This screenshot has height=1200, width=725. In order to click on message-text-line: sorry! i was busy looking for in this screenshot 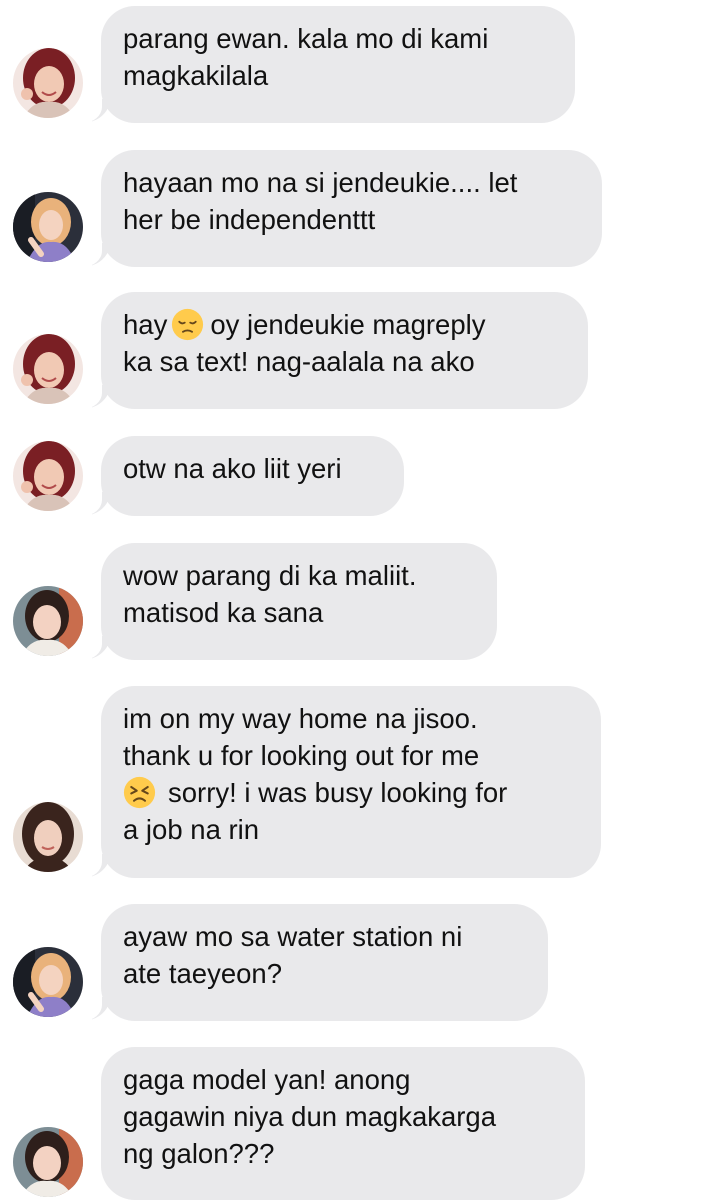, I will do `click(350, 792)`.